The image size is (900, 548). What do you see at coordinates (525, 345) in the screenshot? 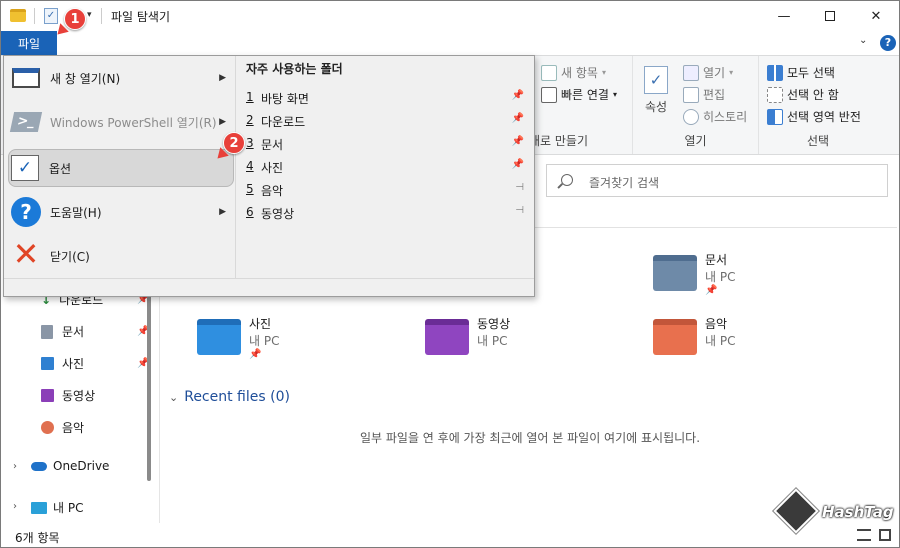
I see `folder-tile-videos: 동영상 내 PC` at bounding box center [525, 345].